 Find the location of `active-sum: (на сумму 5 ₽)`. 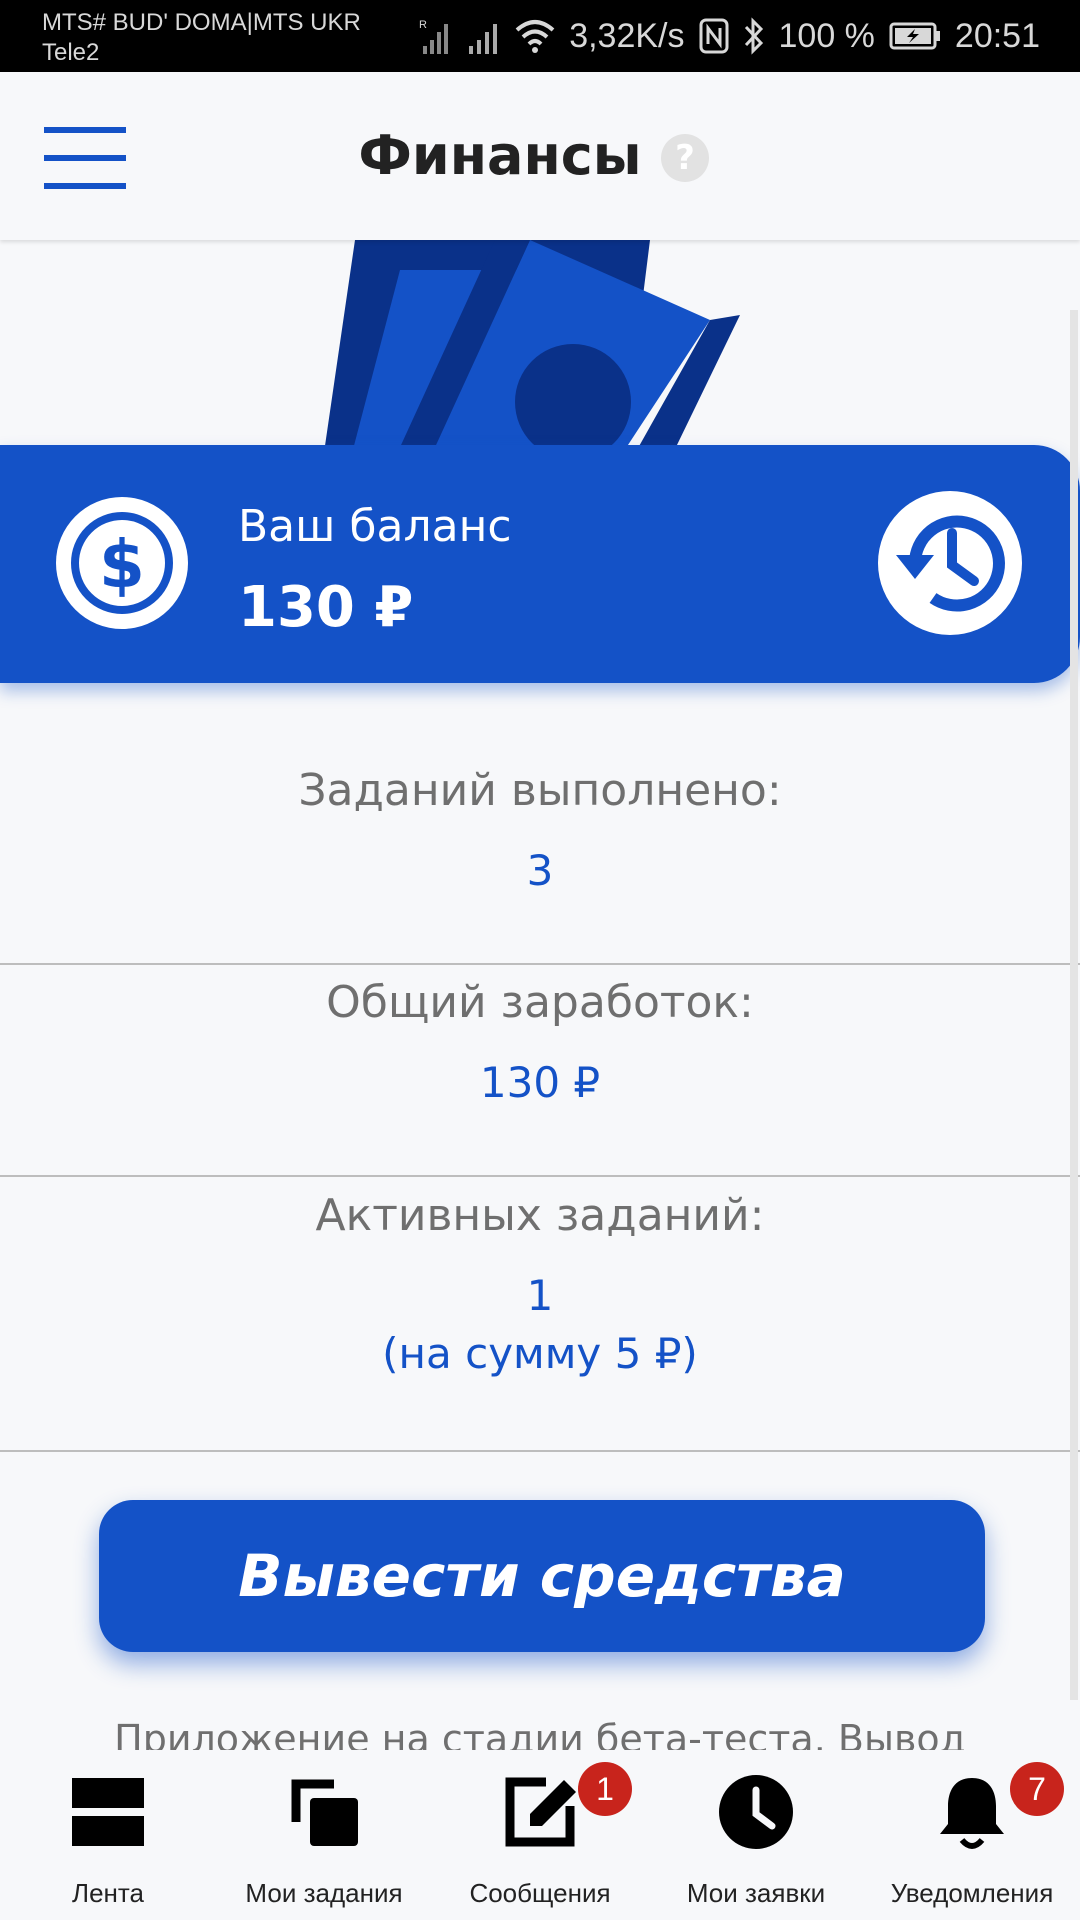

active-sum: (на сумму 5 ₽) is located at coordinates (540, 1353).